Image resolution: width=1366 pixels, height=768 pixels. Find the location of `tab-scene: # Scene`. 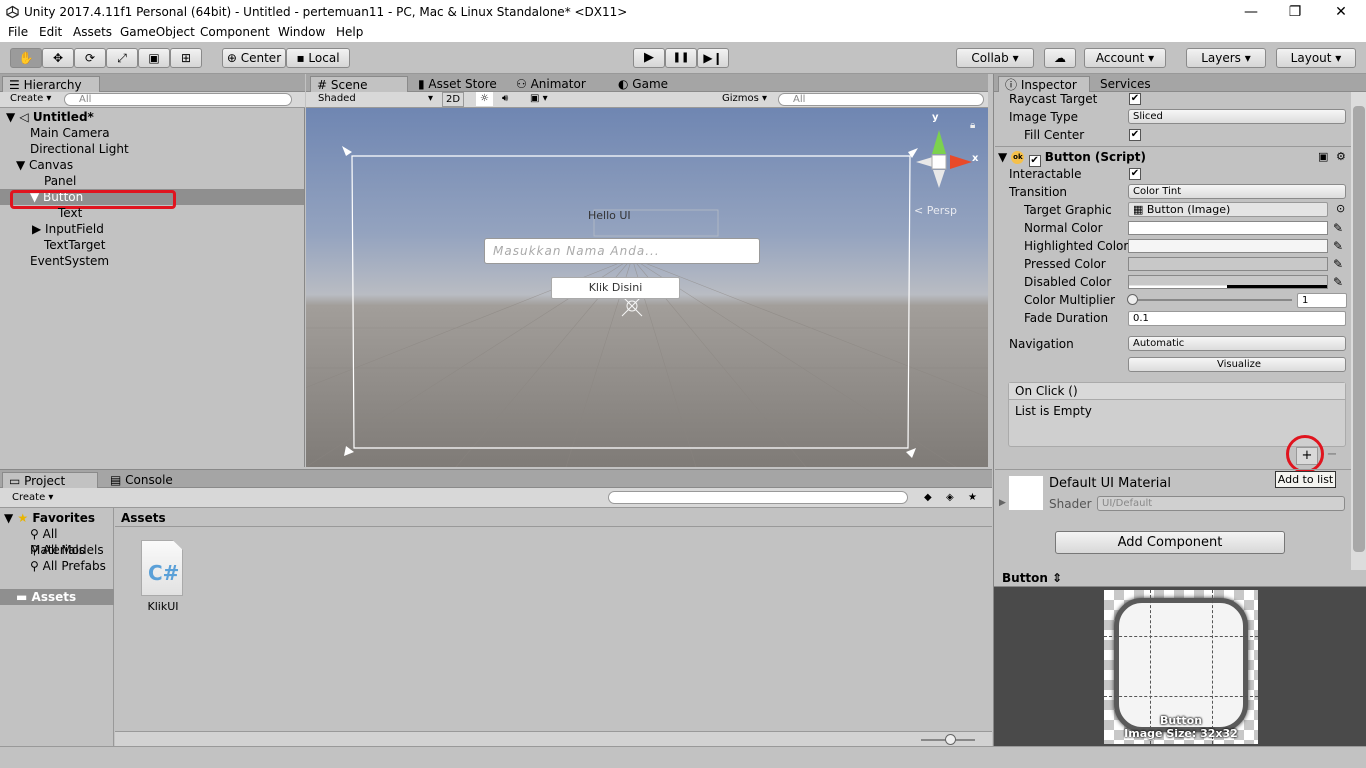

tab-scene: # Scene is located at coordinates (359, 84).